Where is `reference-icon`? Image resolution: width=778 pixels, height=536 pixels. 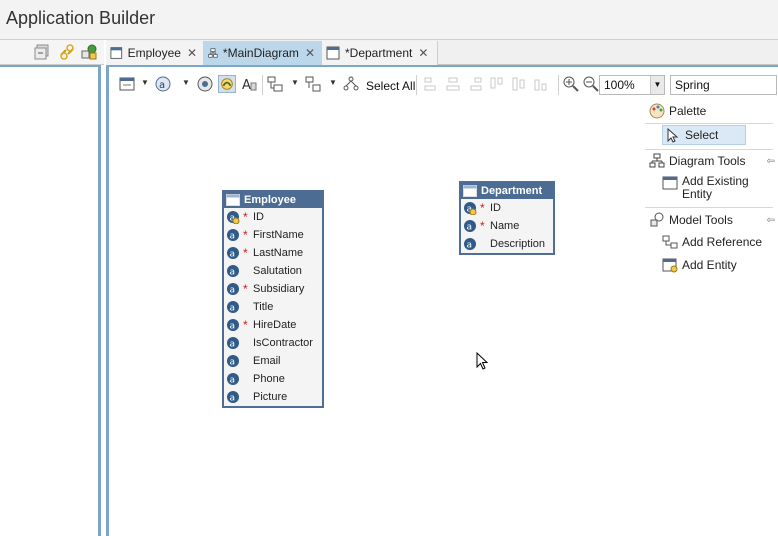
reference-icon is located at coordinates (670, 242).